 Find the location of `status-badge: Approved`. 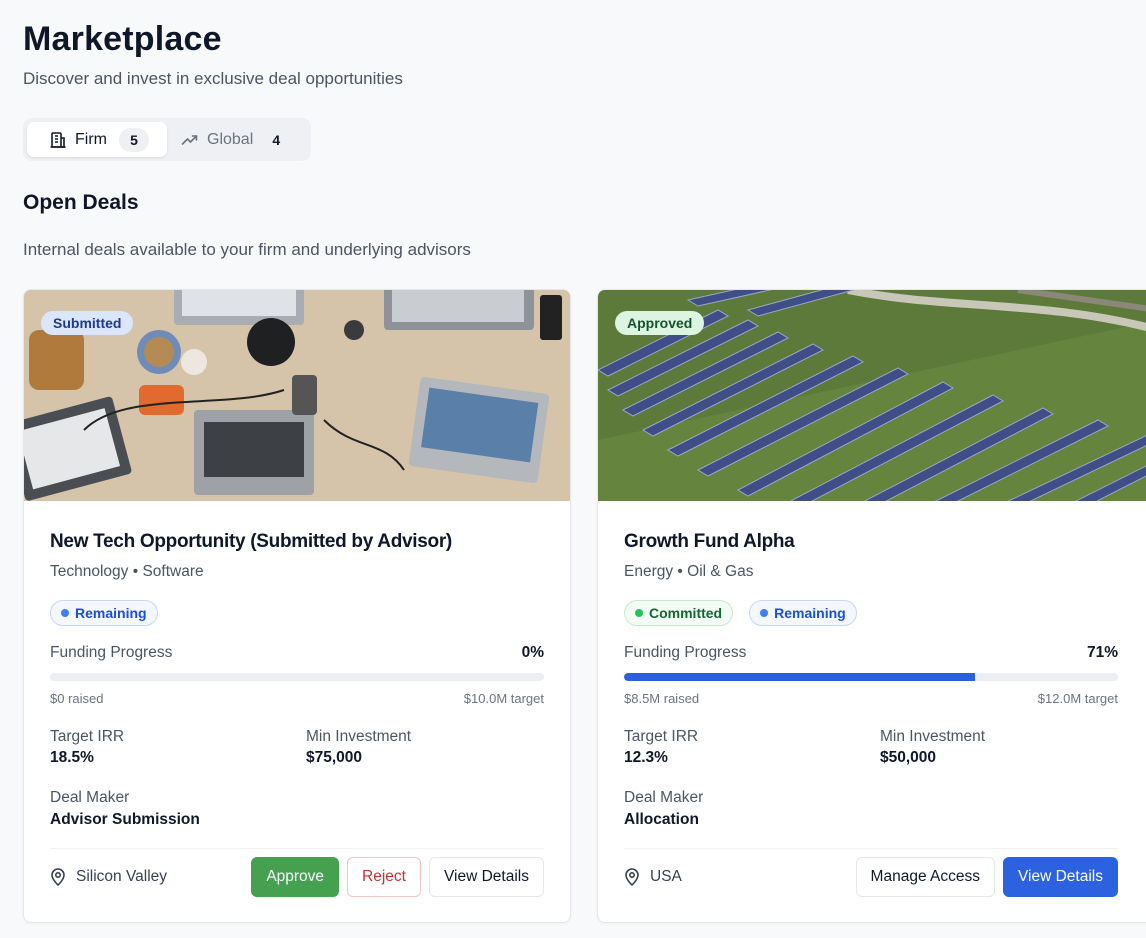

status-badge: Approved is located at coordinates (660, 323).